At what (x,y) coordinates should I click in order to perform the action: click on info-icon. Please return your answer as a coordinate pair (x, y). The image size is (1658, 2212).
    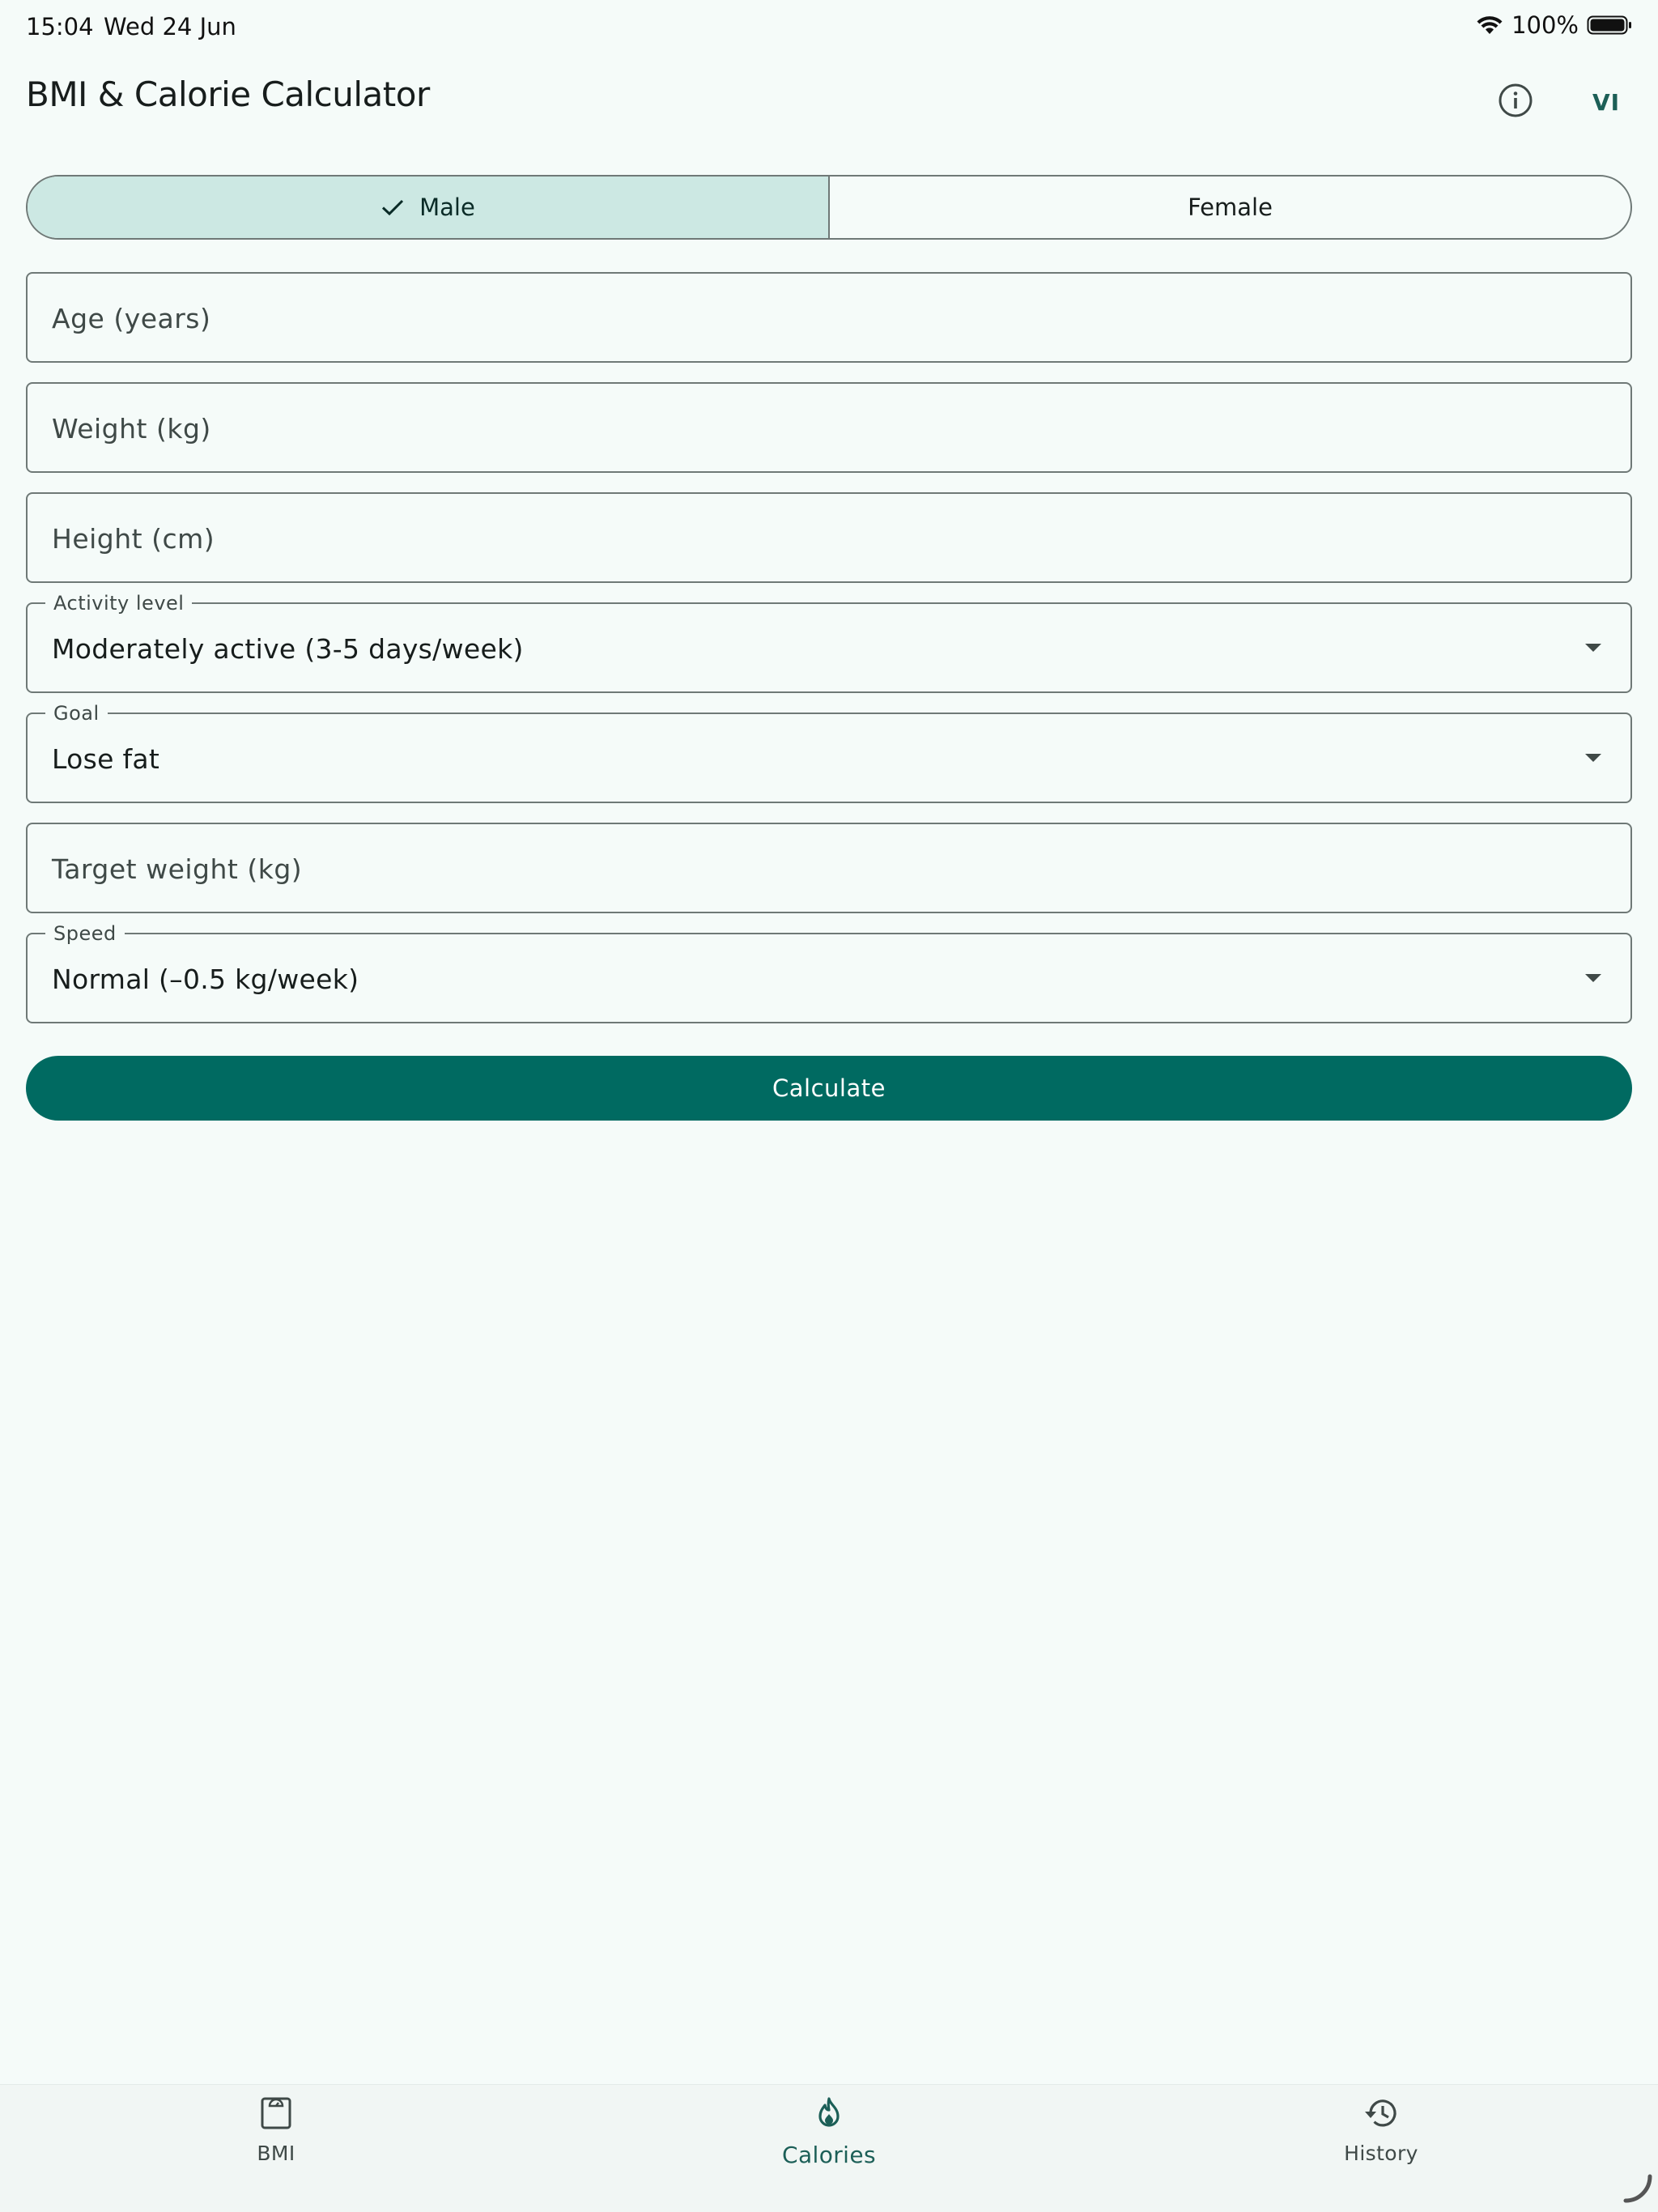
    Looking at the image, I should click on (1515, 102).